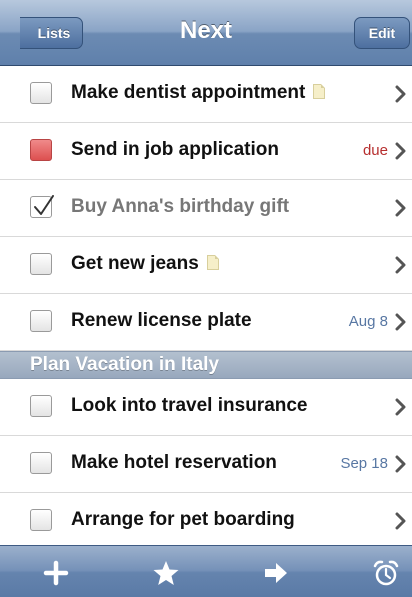  I want to click on alarm-clock-icon, so click(386, 573).